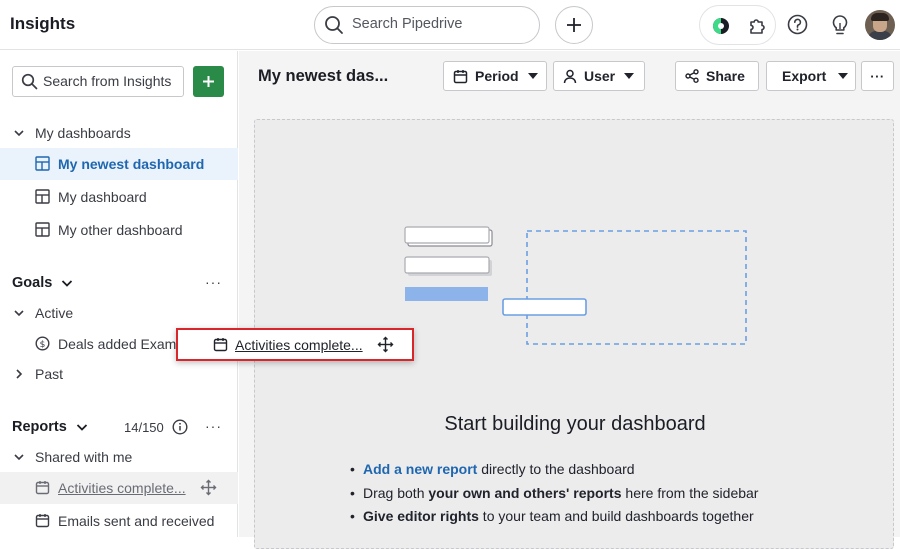 This screenshot has width=900, height=549. I want to click on share-button: Share, so click(717, 76).